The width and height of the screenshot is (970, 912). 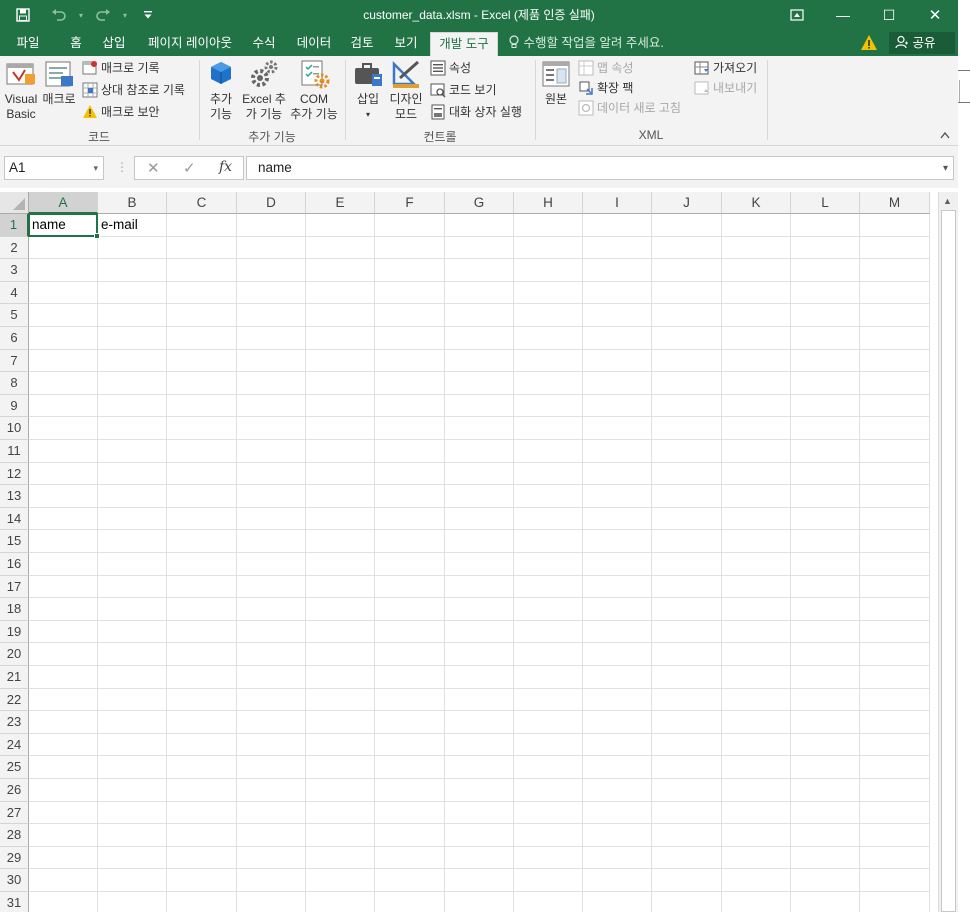 What do you see at coordinates (922, 43) in the screenshot?
I see `share-button: 공유` at bounding box center [922, 43].